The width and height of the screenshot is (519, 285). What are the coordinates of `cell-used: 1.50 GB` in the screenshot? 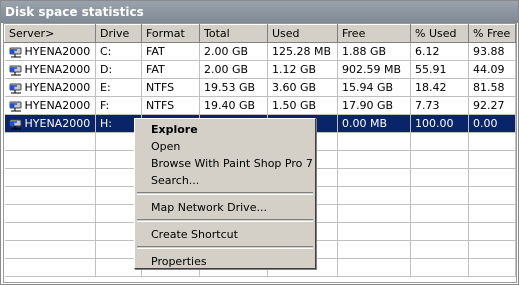 It's located at (302, 105).